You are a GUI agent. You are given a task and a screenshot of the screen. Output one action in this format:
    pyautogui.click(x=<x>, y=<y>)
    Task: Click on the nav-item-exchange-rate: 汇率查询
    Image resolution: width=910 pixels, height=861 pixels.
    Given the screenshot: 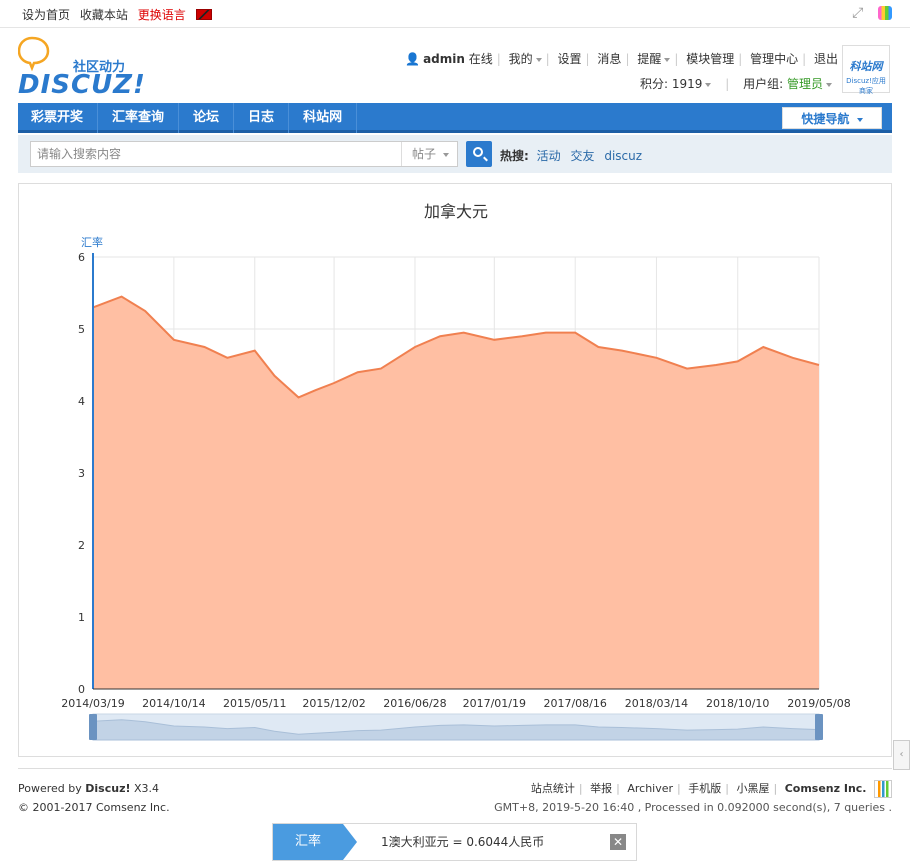 What is the action you would take?
    pyautogui.click(x=139, y=118)
    